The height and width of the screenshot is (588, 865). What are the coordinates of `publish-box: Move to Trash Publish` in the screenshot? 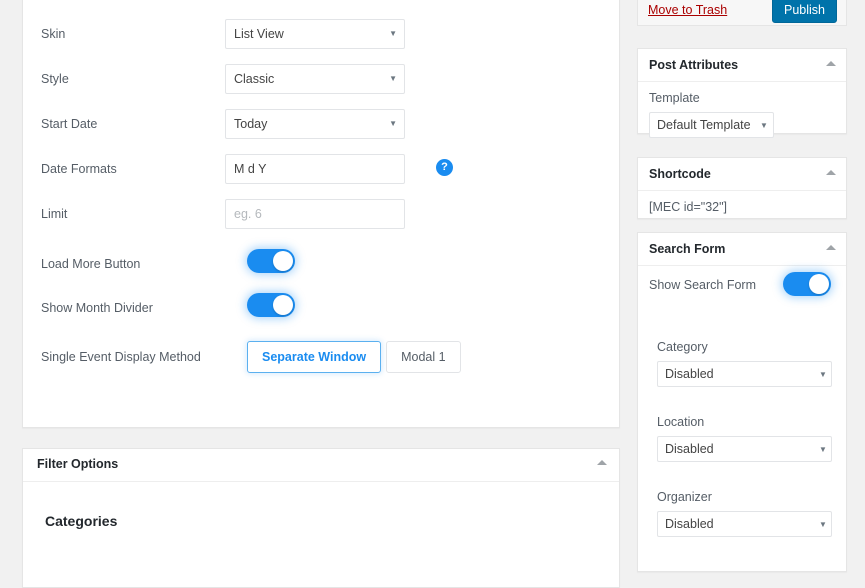 It's located at (742, 13).